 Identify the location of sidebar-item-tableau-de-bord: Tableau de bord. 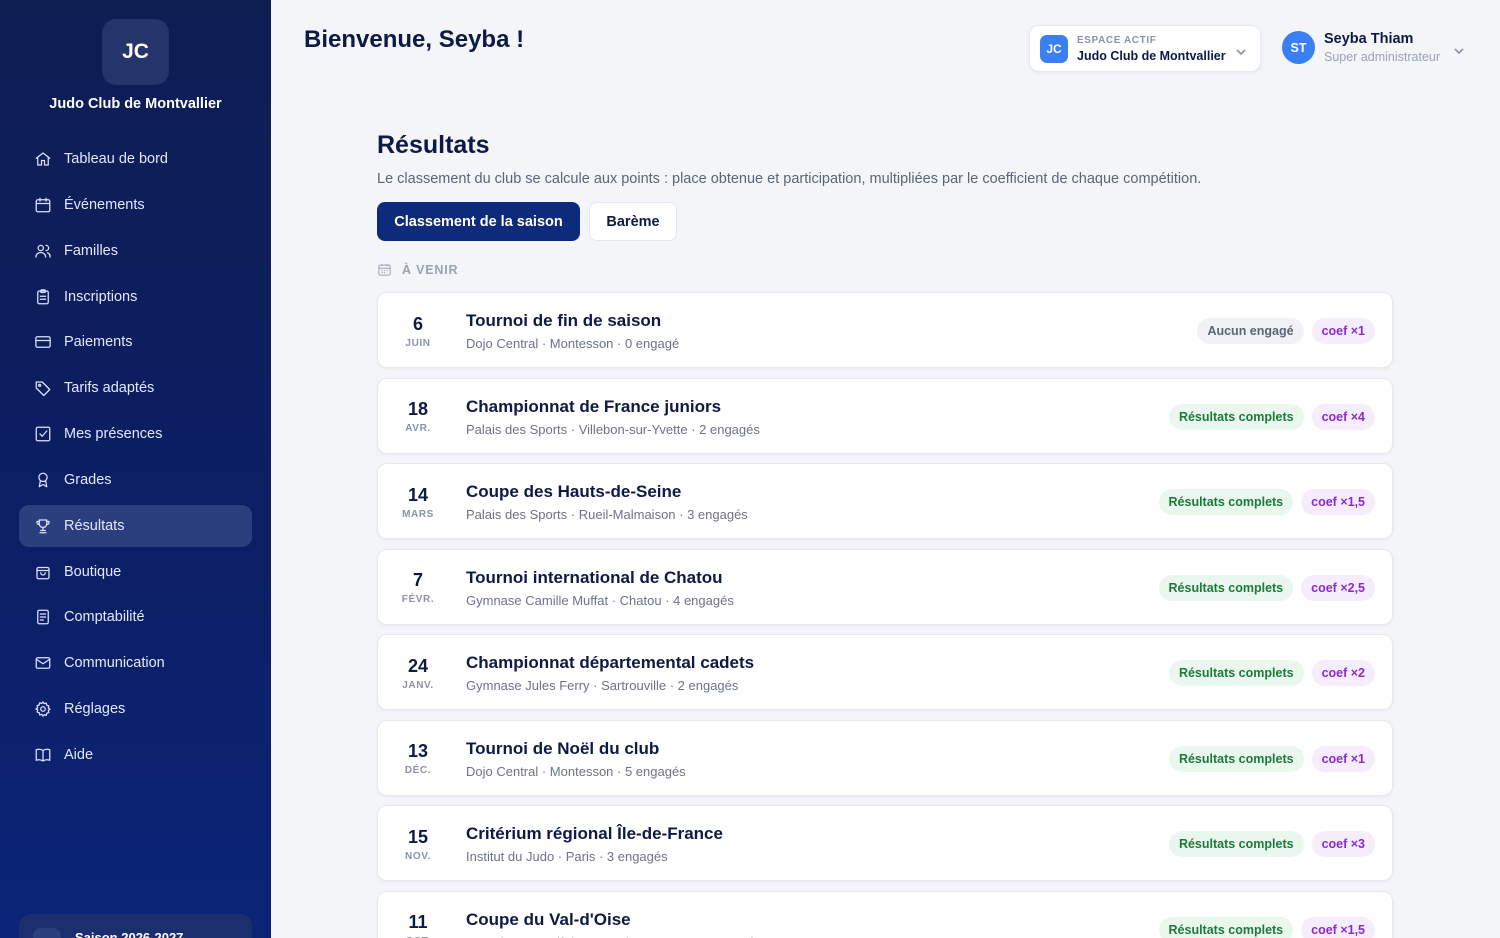
(135, 159).